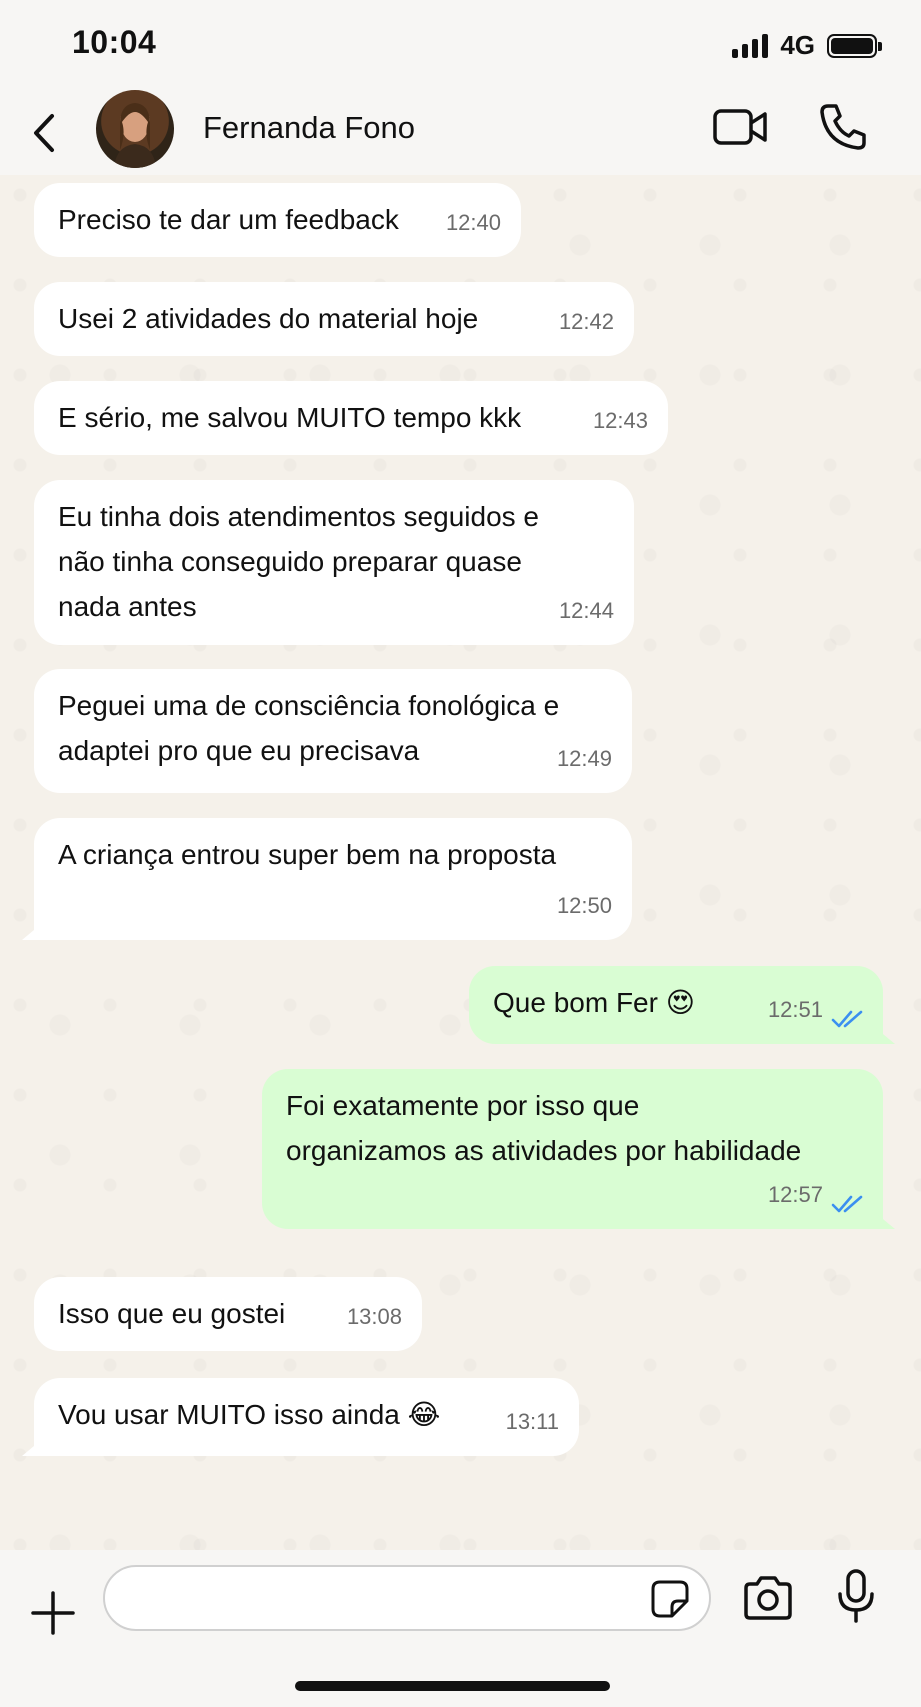 The height and width of the screenshot is (1707, 921). I want to click on camera-icon, so click(768, 1598).